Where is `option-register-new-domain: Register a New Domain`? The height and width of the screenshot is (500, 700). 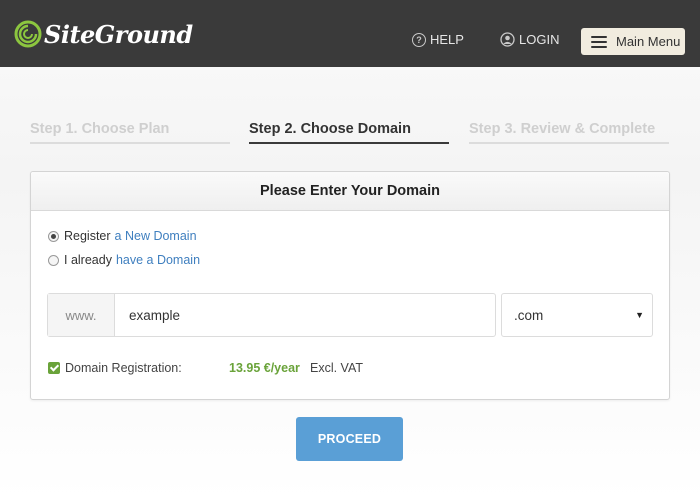 option-register-new-domain: Register a New Domain is located at coordinates (122, 236).